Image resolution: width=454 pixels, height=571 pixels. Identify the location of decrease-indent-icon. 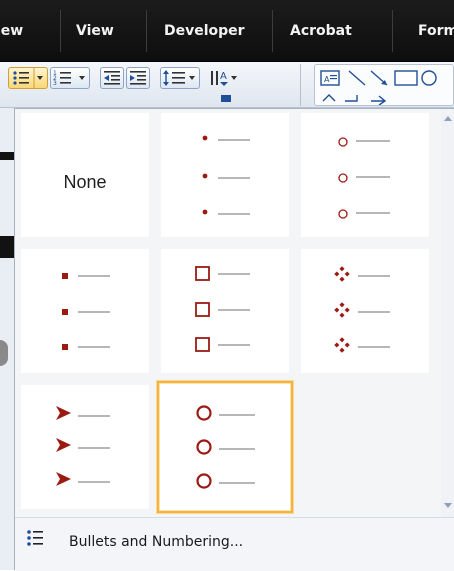
(112, 78).